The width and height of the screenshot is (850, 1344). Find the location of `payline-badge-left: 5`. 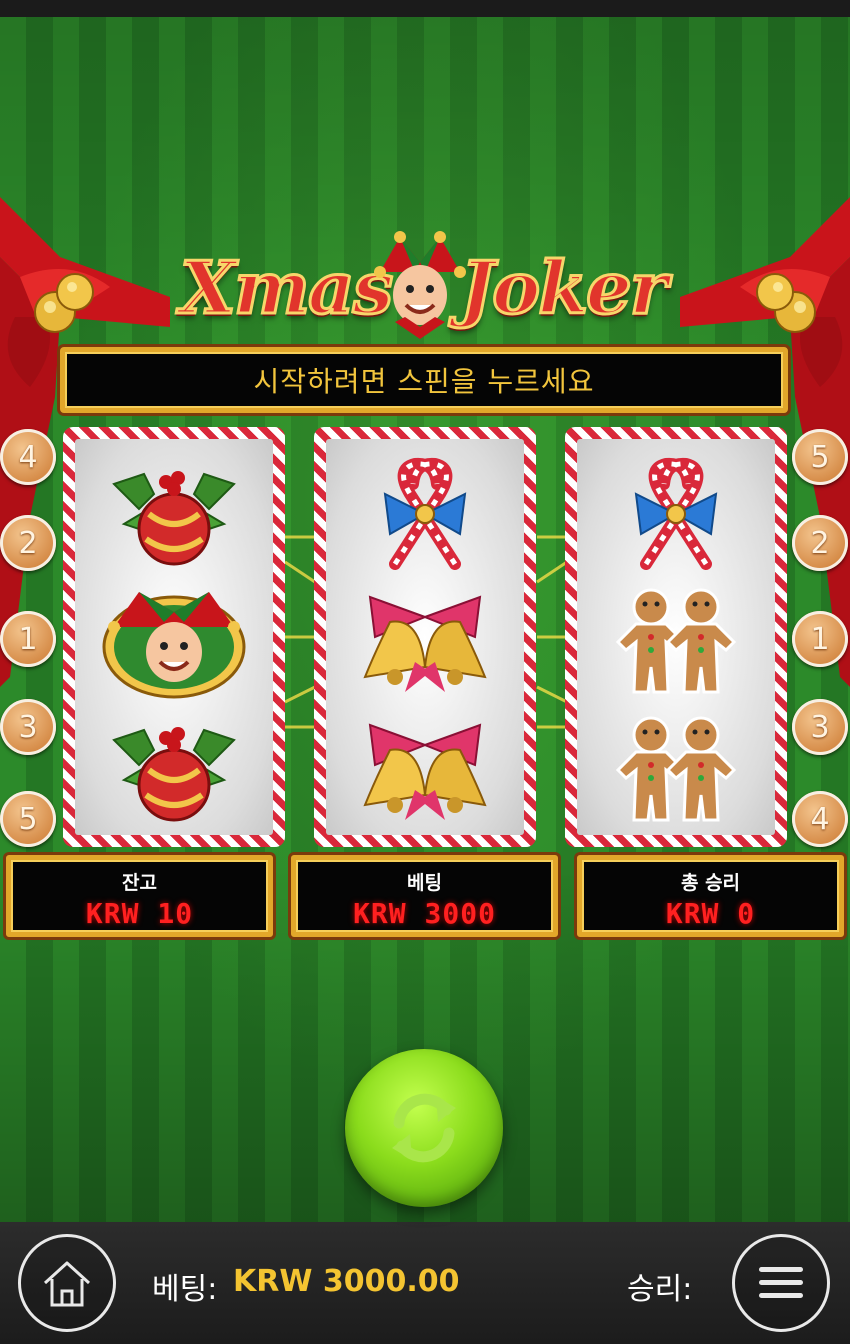

payline-badge-left: 5 is located at coordinates (28, 819).